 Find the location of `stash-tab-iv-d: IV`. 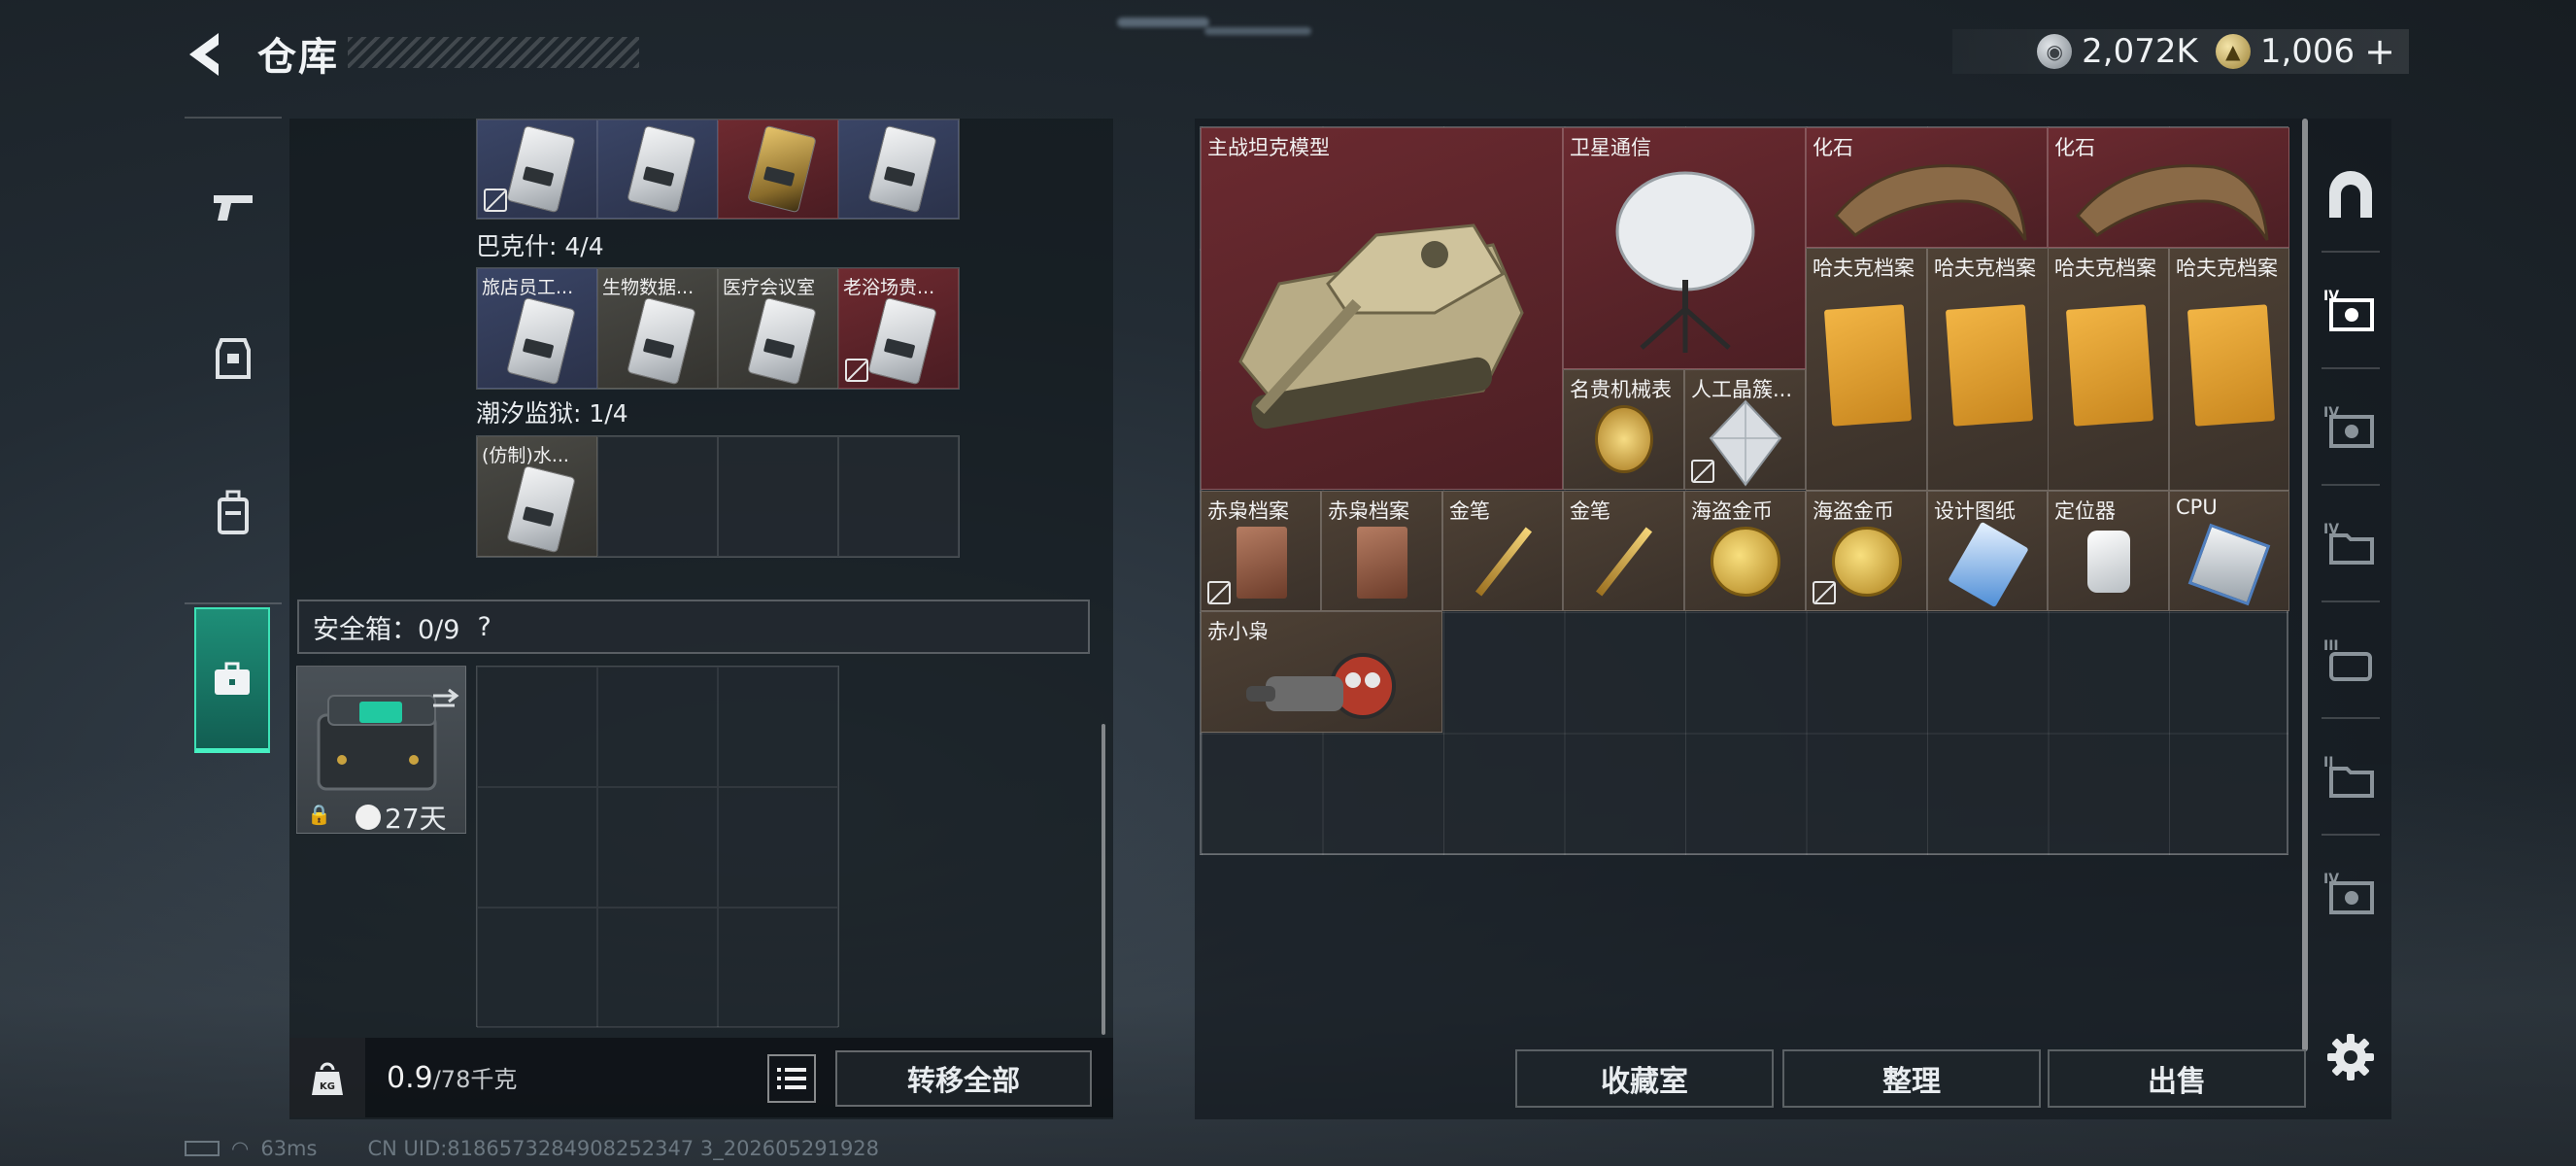

stash-tab-iv-d: IV is located at coordinates (2351, 894).